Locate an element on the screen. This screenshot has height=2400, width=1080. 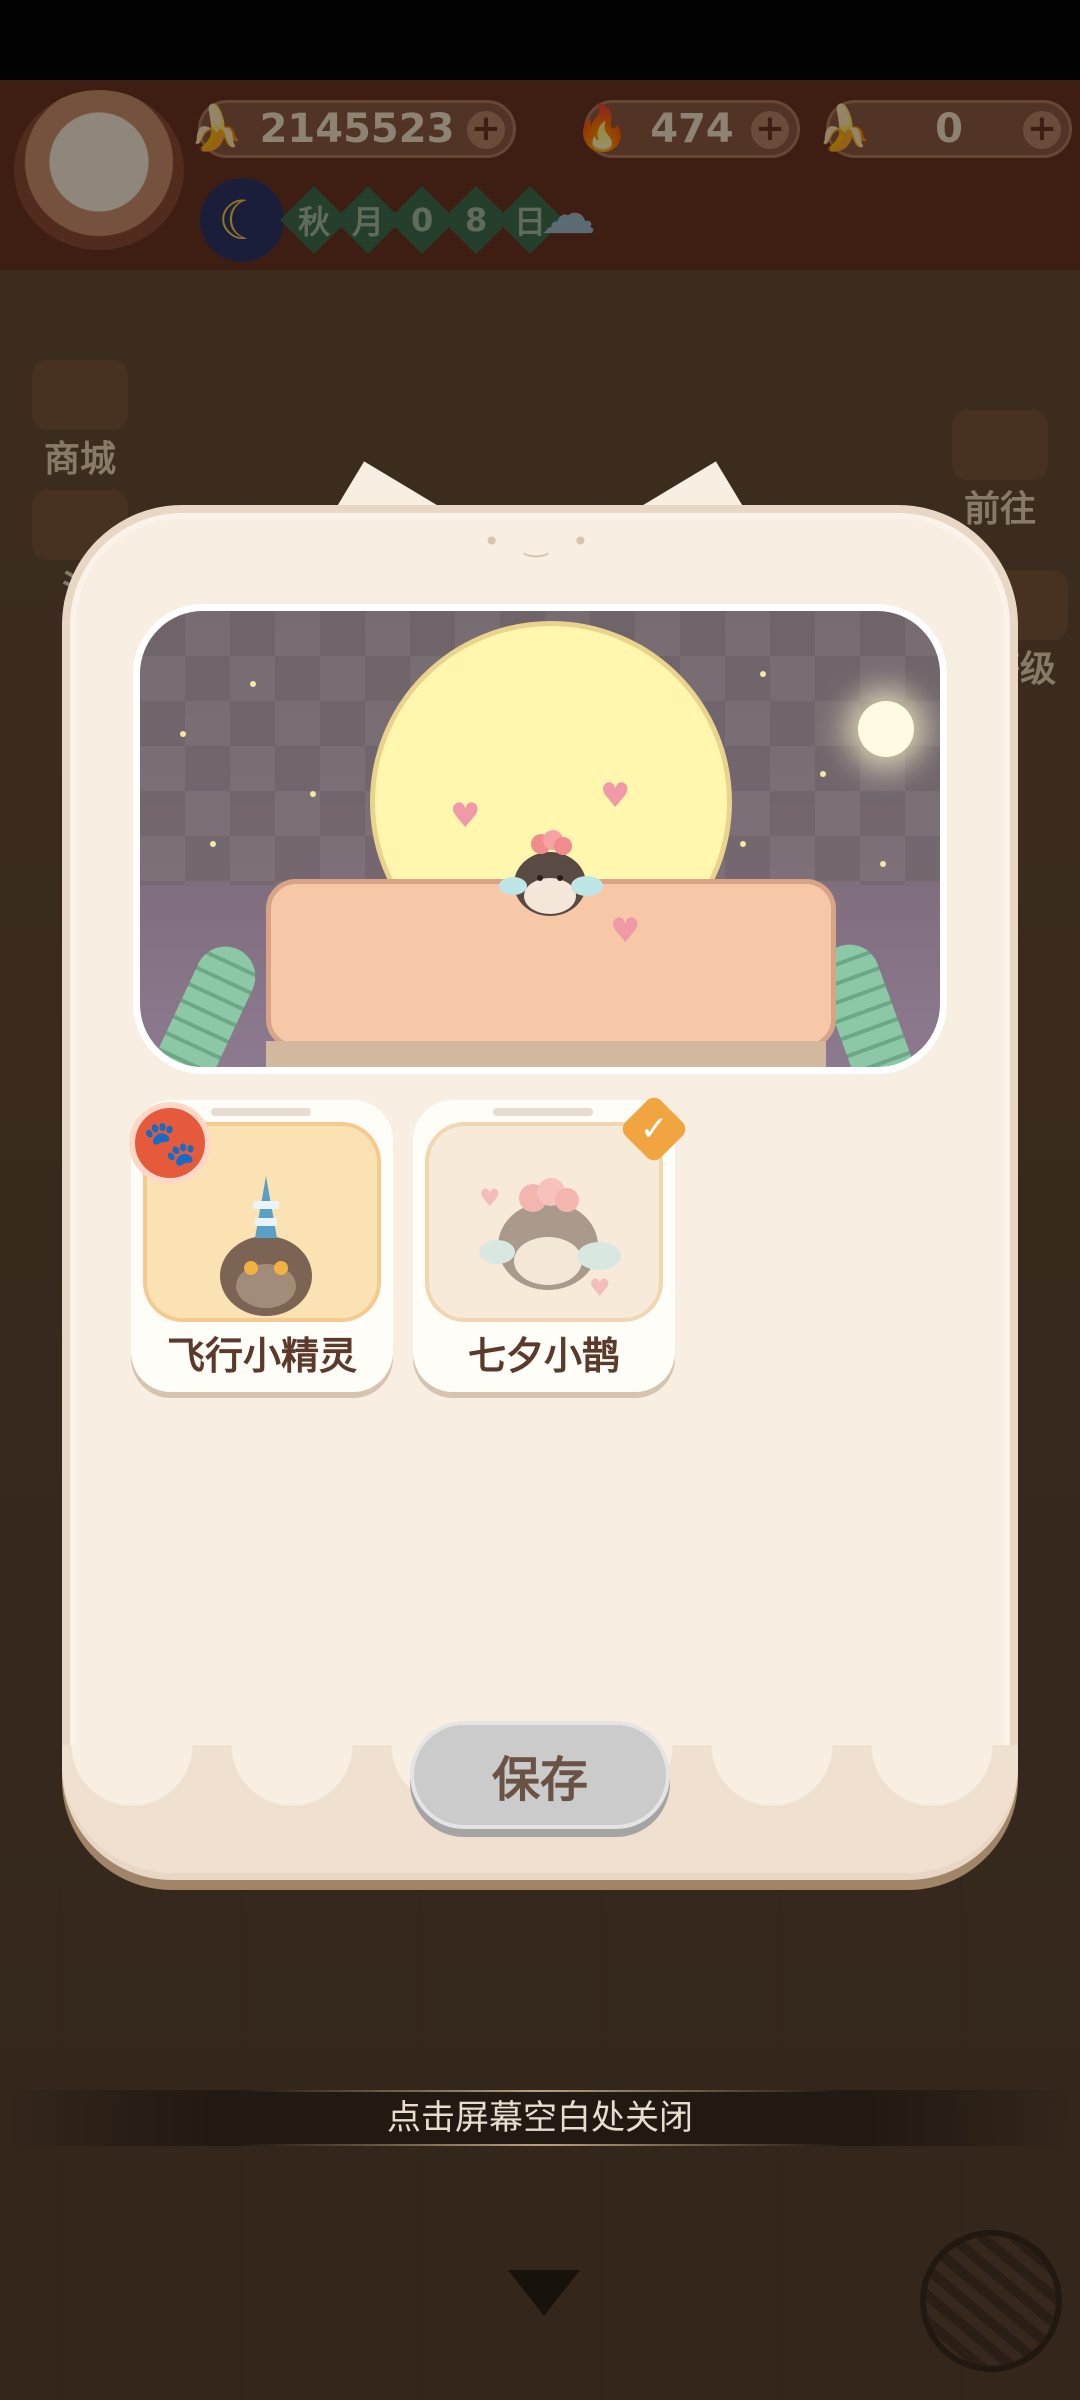
skin-preview: ♥ ♥ ♥ is located at coordinates (540, 839).